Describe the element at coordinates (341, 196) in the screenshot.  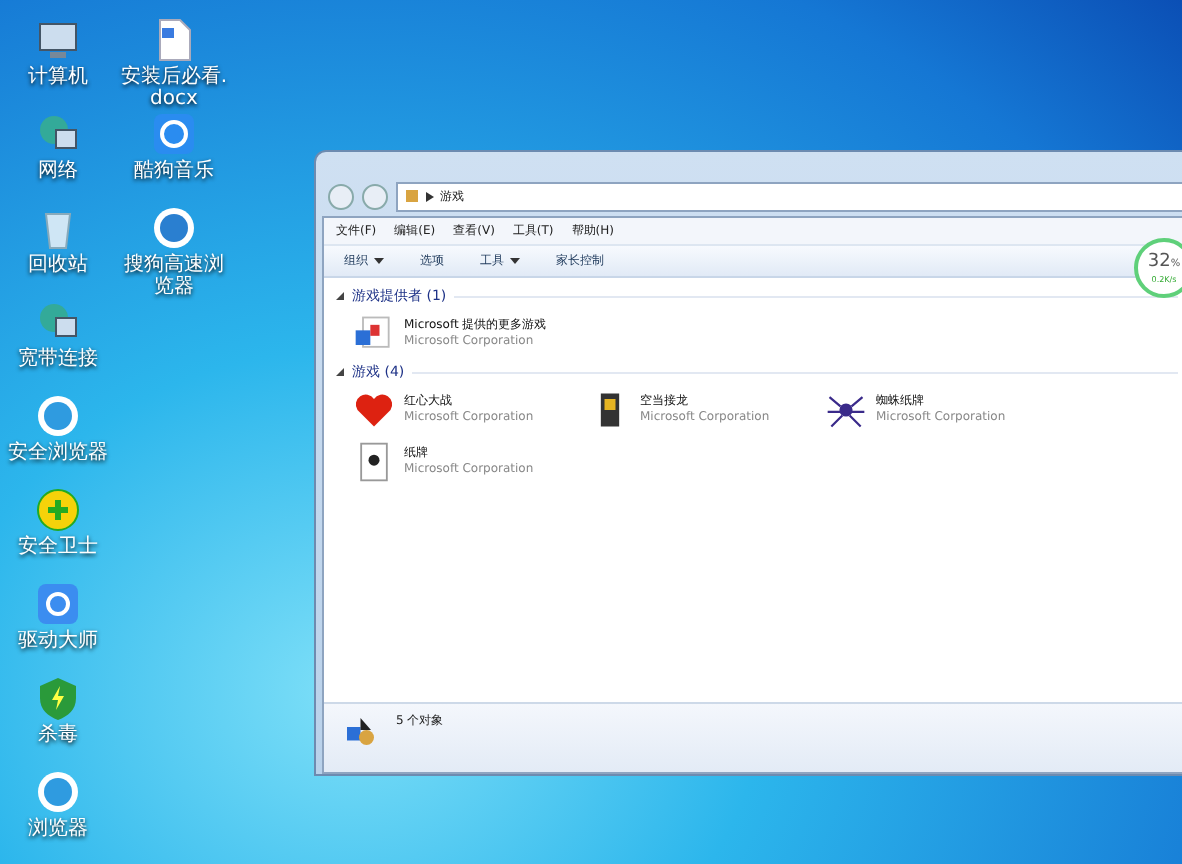
I see `back-icon` at that location.